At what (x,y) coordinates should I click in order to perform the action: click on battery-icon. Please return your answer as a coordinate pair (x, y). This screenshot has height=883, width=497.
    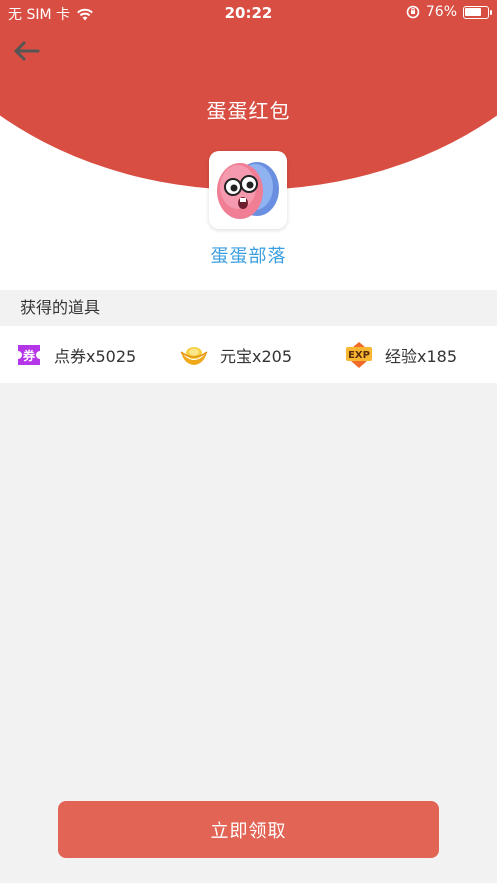
    Looking at the image, I should click on (477, 12).